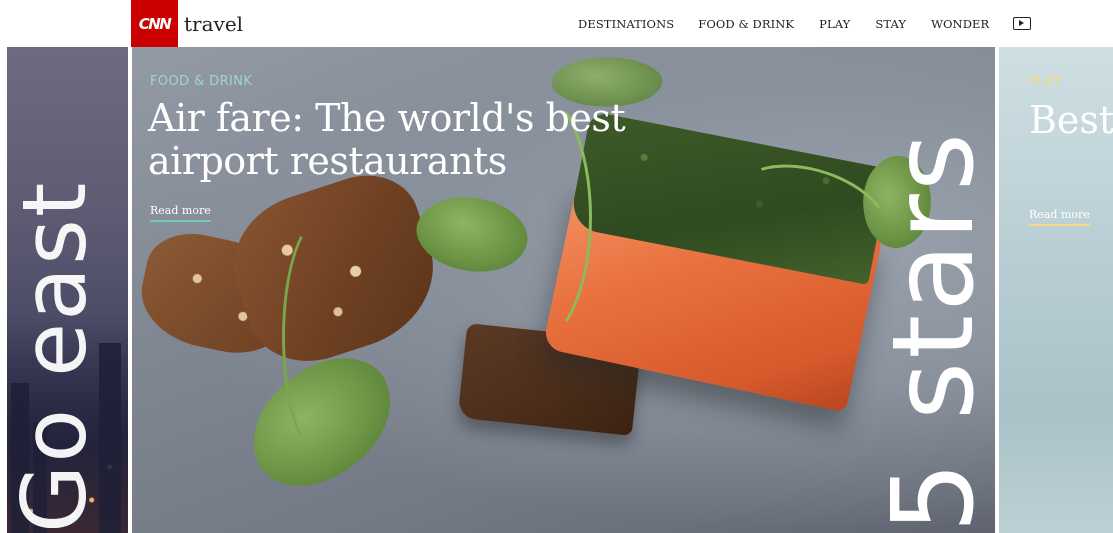 The width and height of the screenshot is (1113, 533). Describe the element at coordinates (322, 337) in the screenshot. I see `garnish-stem-image` at that location.